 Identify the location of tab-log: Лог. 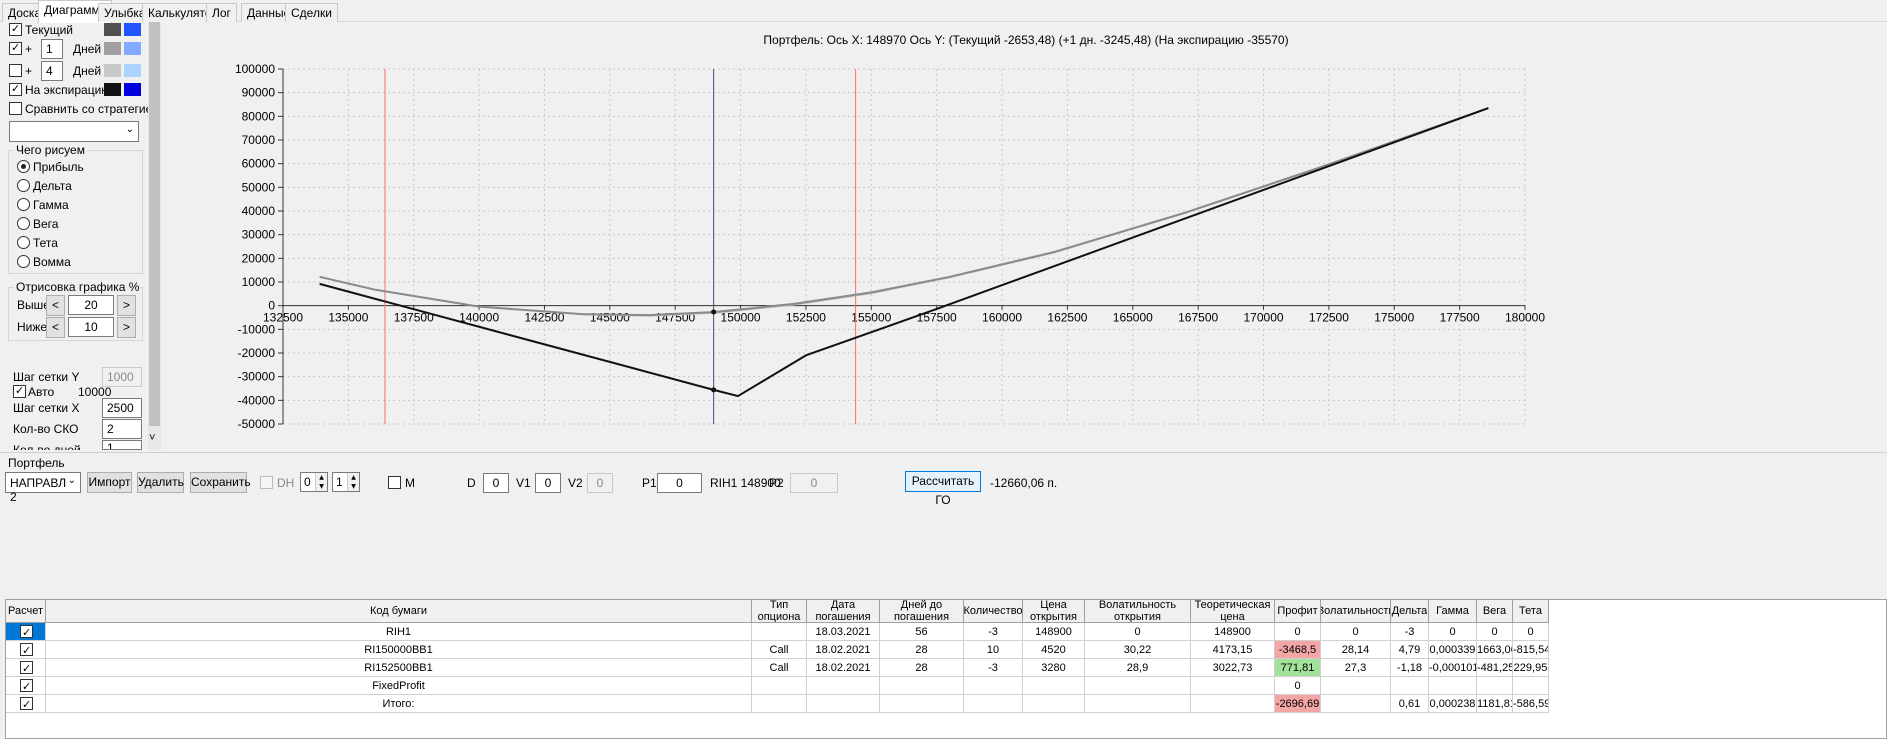
(221, 12).